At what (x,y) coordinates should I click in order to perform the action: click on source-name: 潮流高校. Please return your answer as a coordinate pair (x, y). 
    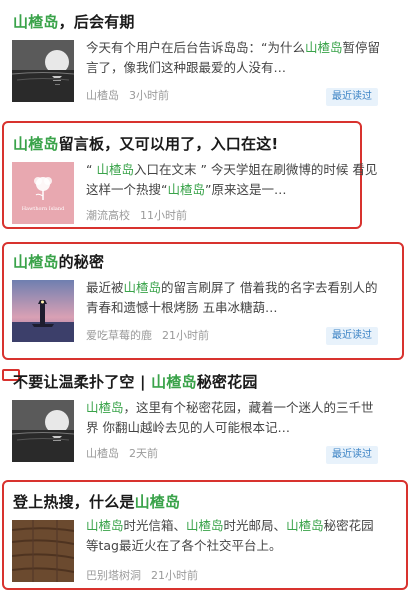
    Looking at the image, I should click on (108, 215).